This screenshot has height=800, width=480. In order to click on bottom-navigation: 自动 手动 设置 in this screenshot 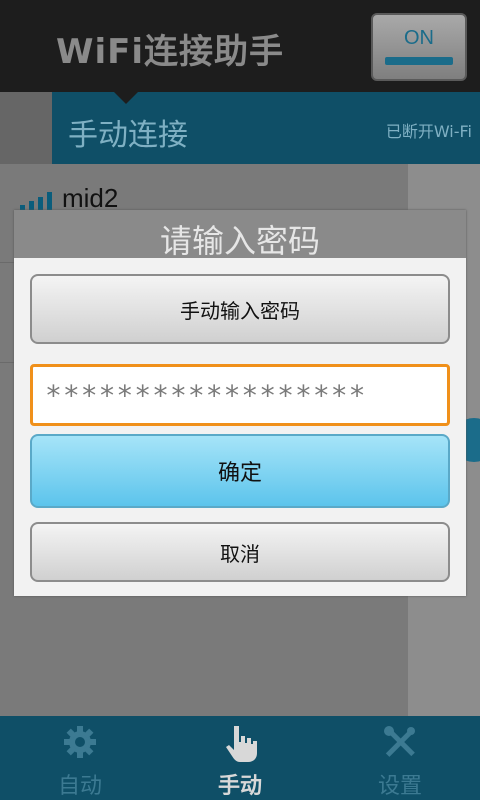, I will do `click(240, 758)`.